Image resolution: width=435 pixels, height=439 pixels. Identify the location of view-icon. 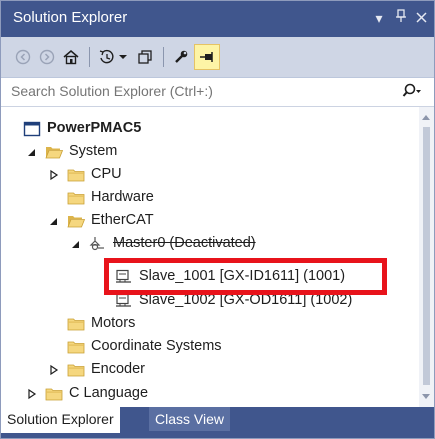
(145, 57).